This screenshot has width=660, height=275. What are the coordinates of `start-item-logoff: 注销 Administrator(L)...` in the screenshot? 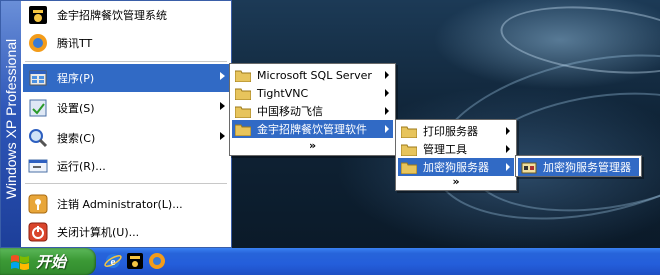 It's located at (127, 204).